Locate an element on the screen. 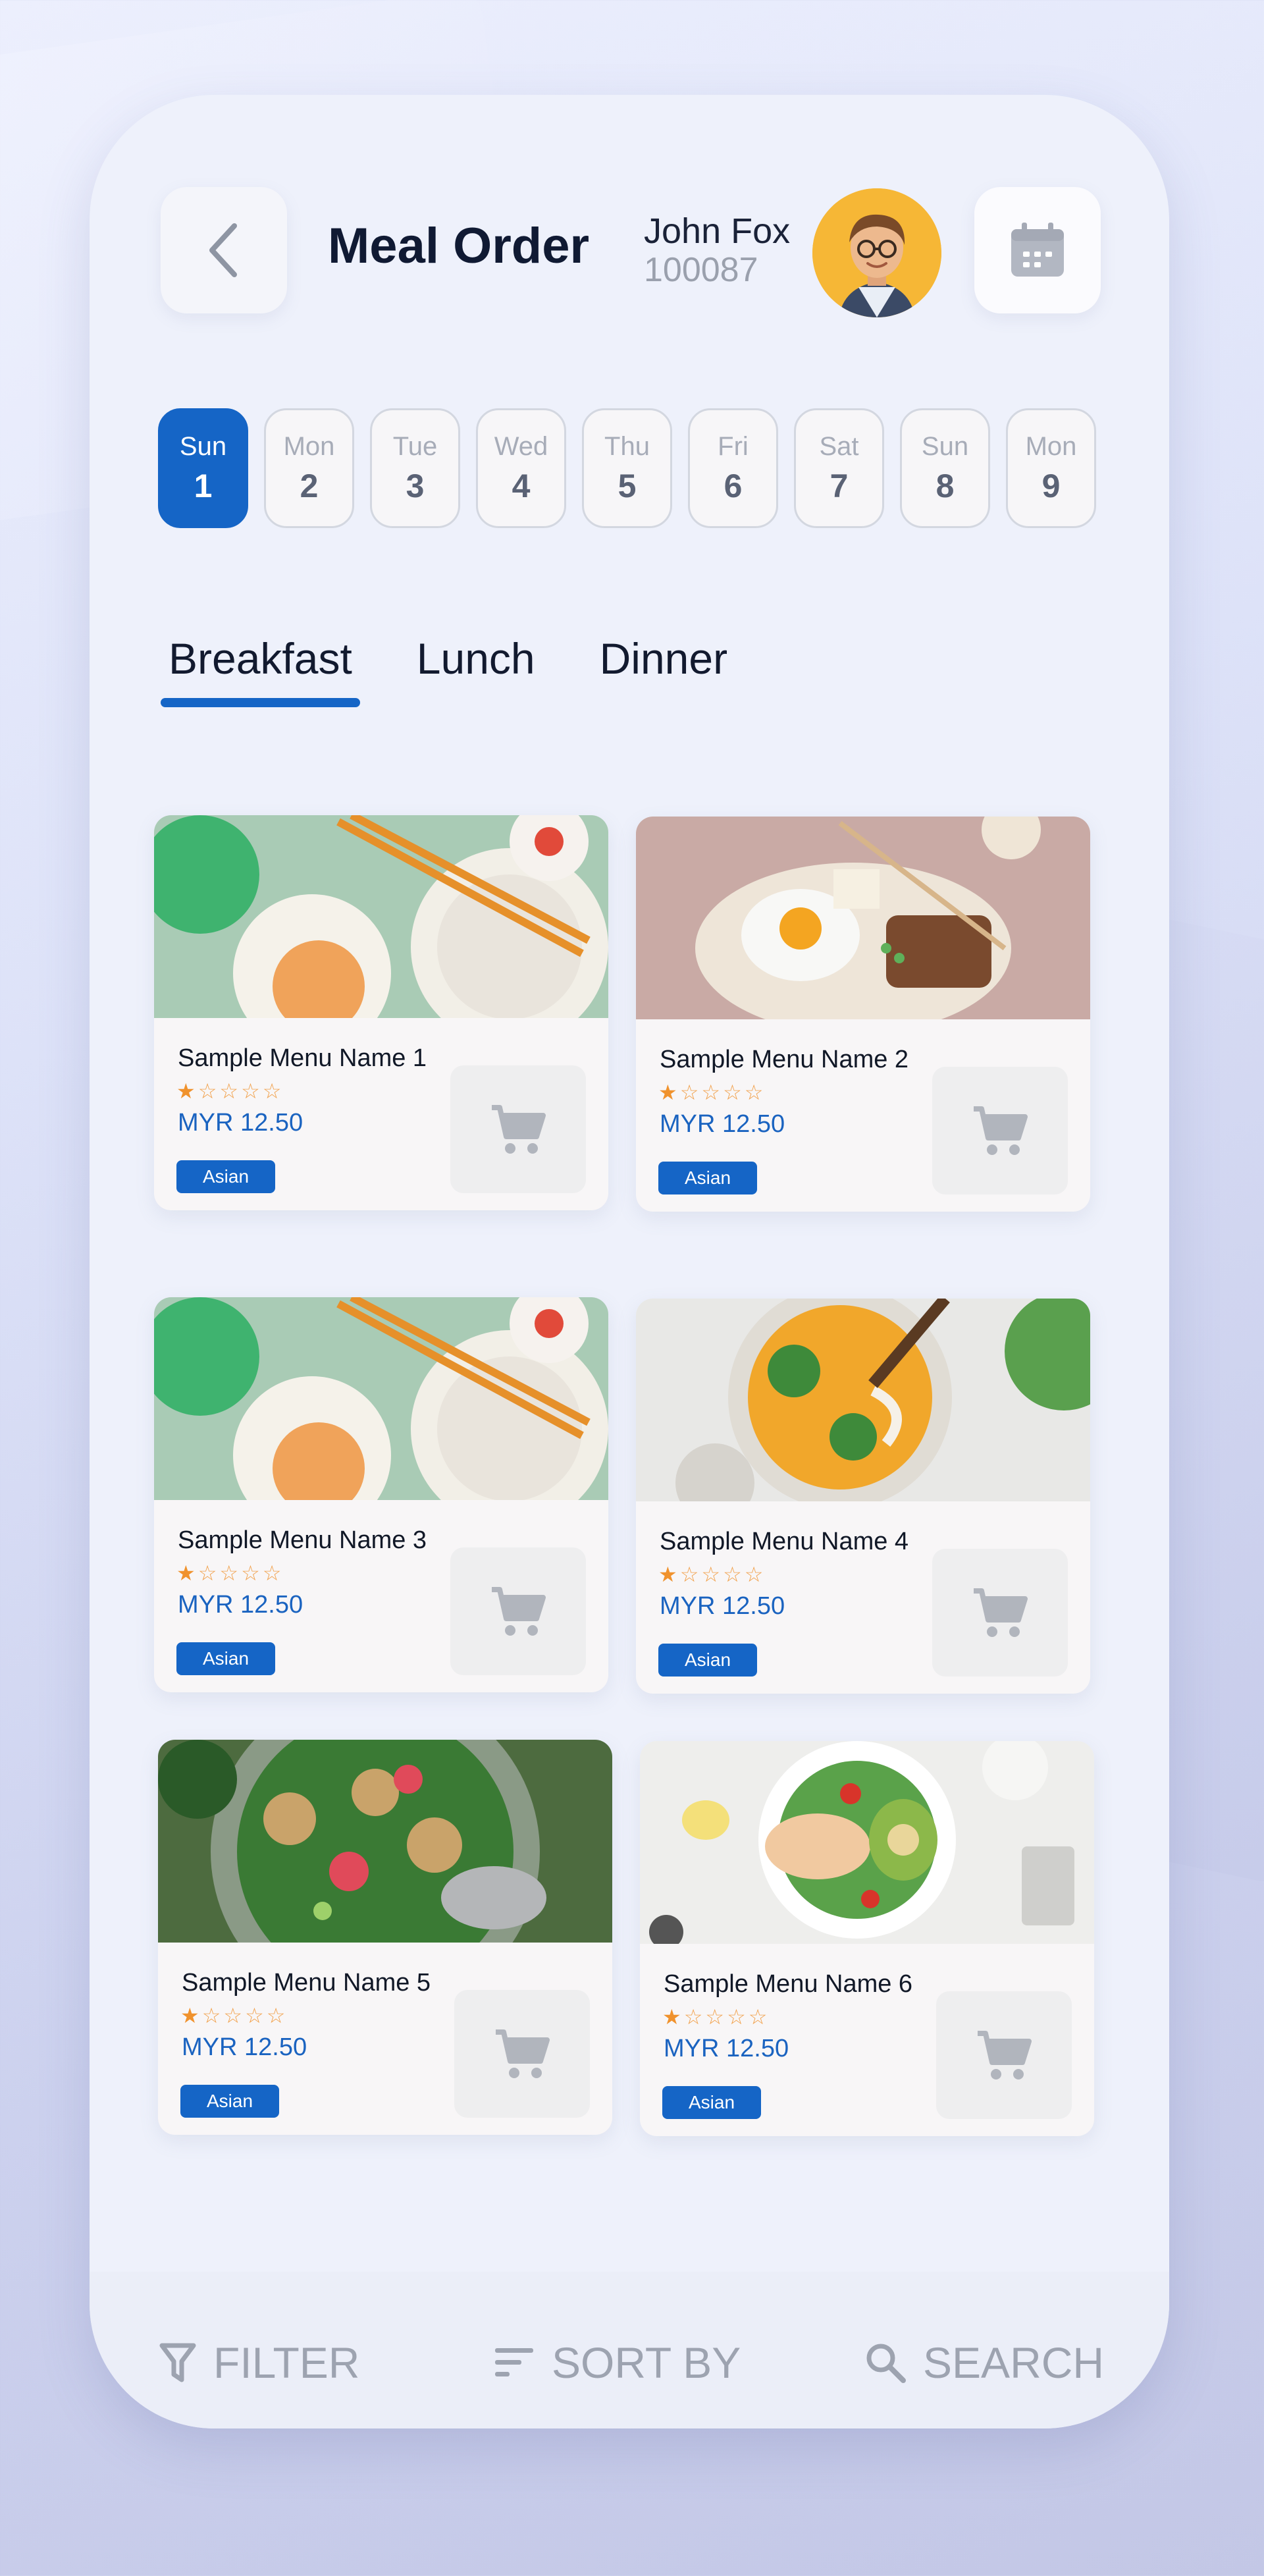 Image resolution: width=1264 pixels, height=2576 pixels. day-chip: Sun 8 is located at coordinates (945, 468).